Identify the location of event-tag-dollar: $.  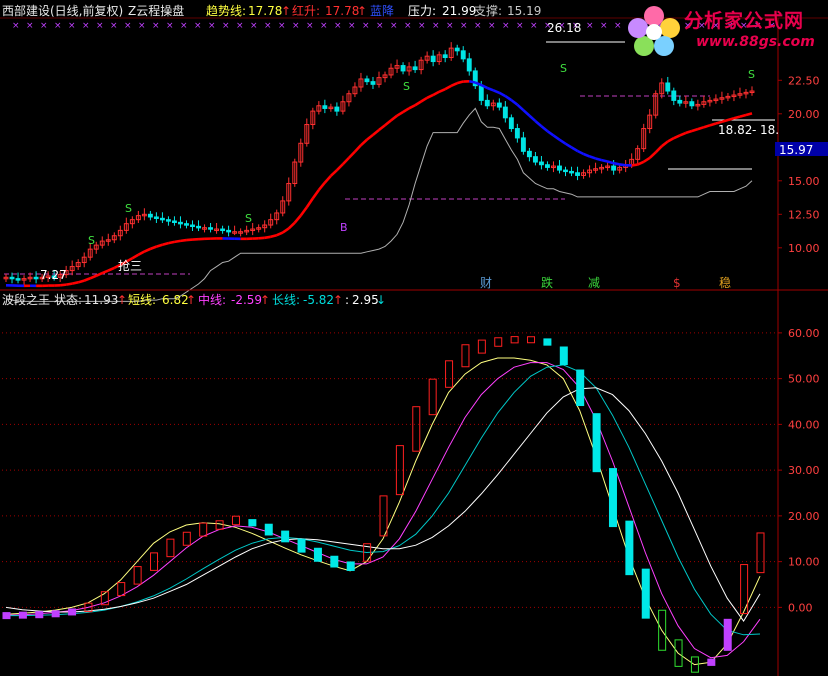
(677, 283).